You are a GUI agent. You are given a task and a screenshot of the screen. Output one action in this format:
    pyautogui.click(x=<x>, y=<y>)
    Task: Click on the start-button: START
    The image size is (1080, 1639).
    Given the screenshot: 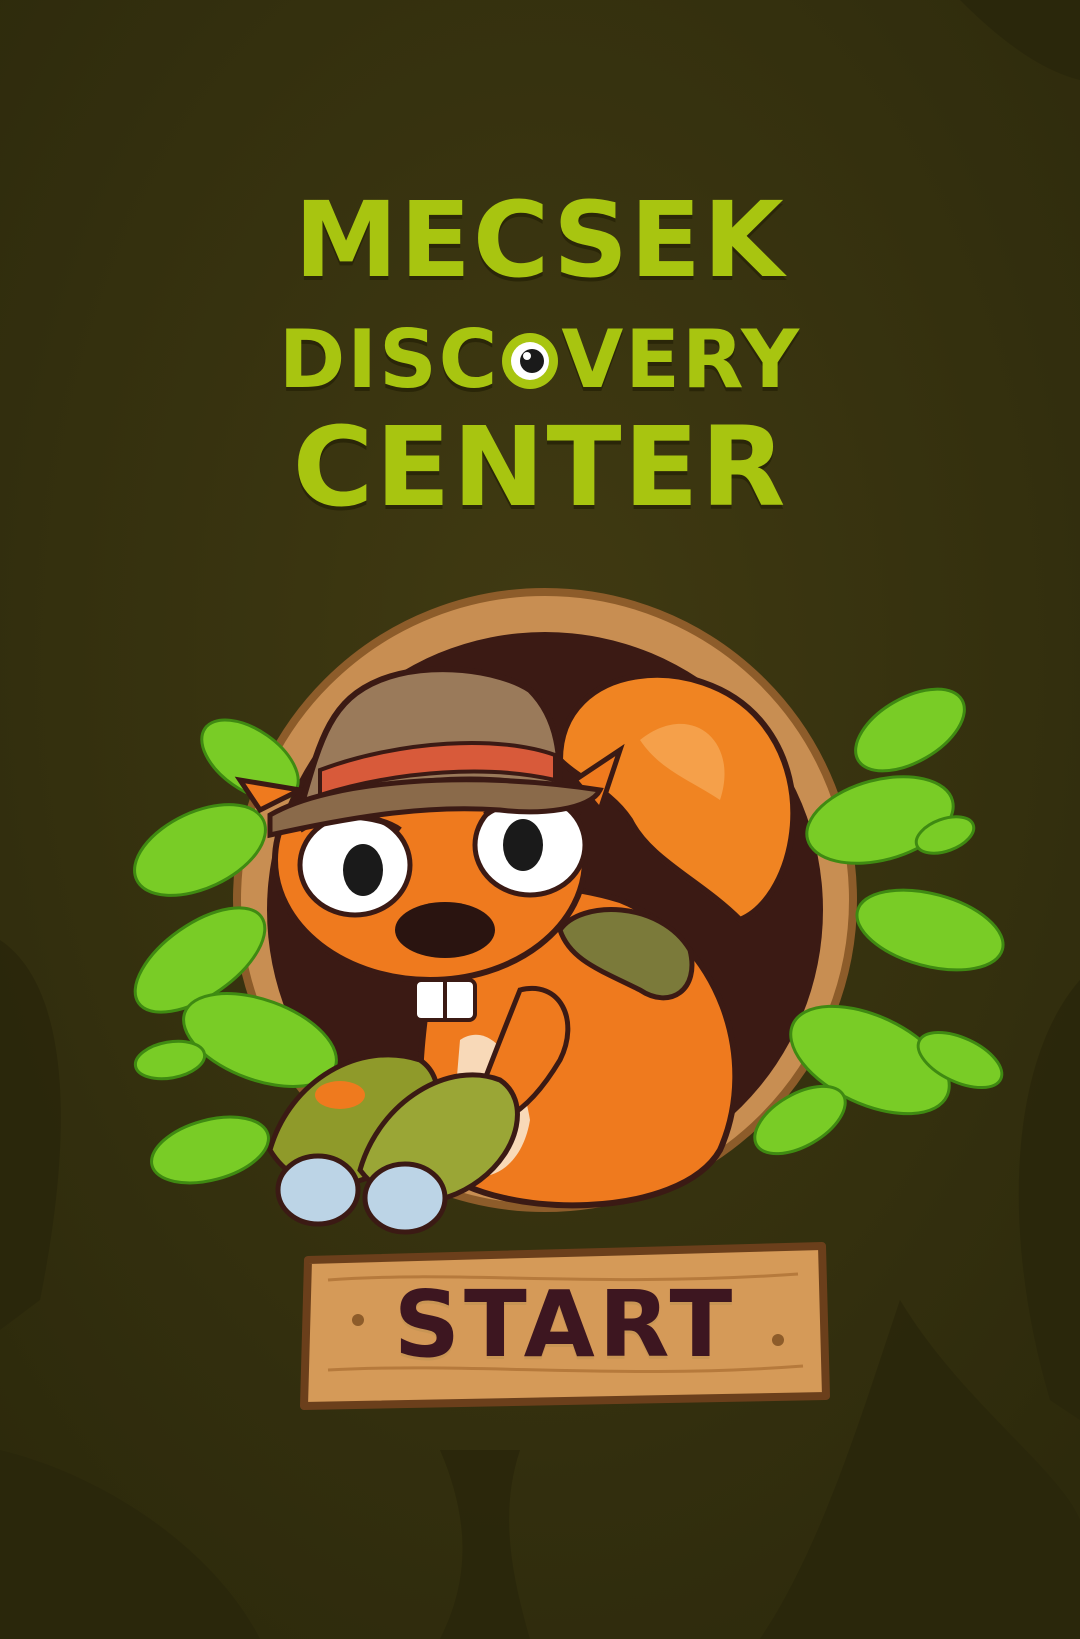 What is the action you would take?
    pyautogui.click(x=565, y=1328)
    